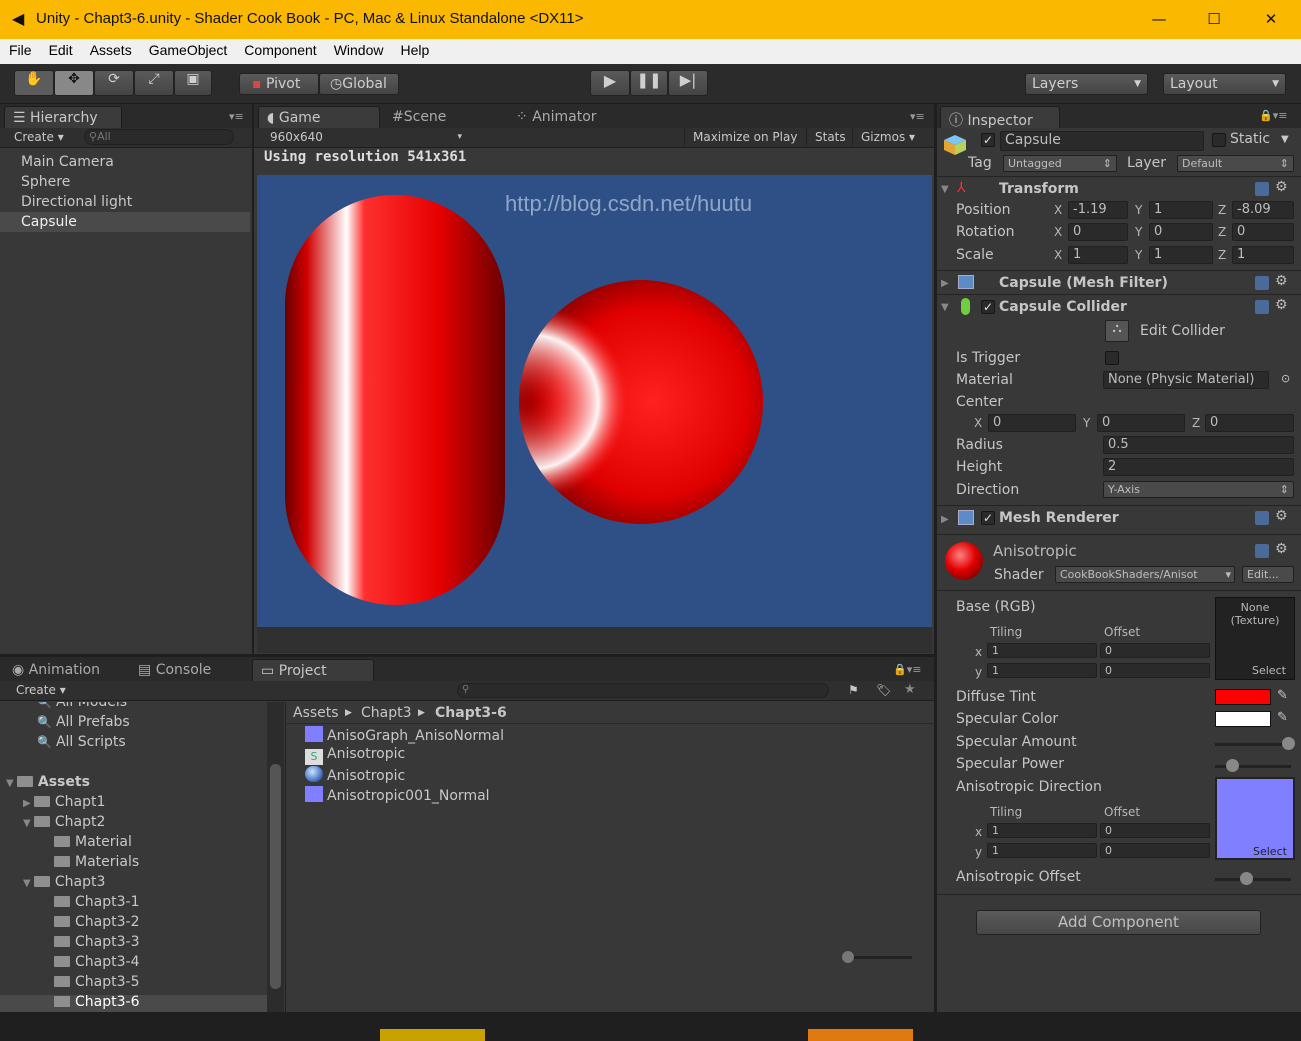  I want to click on menu-window: Window, so click(358, 48).